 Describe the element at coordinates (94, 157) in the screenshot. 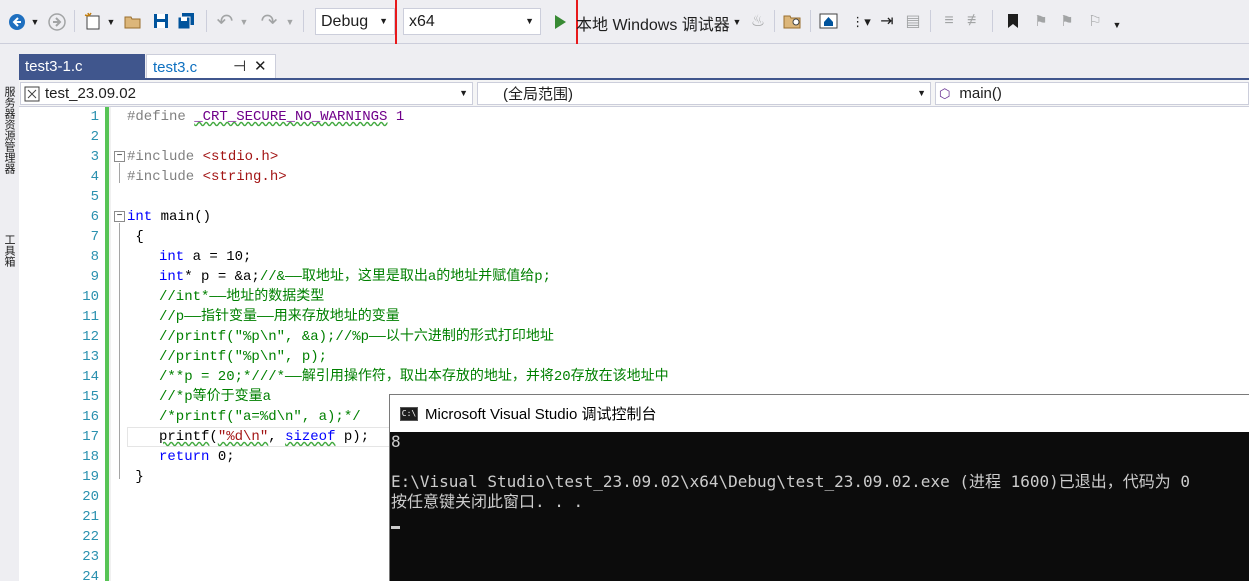

I see `line-number: 3` at that location.